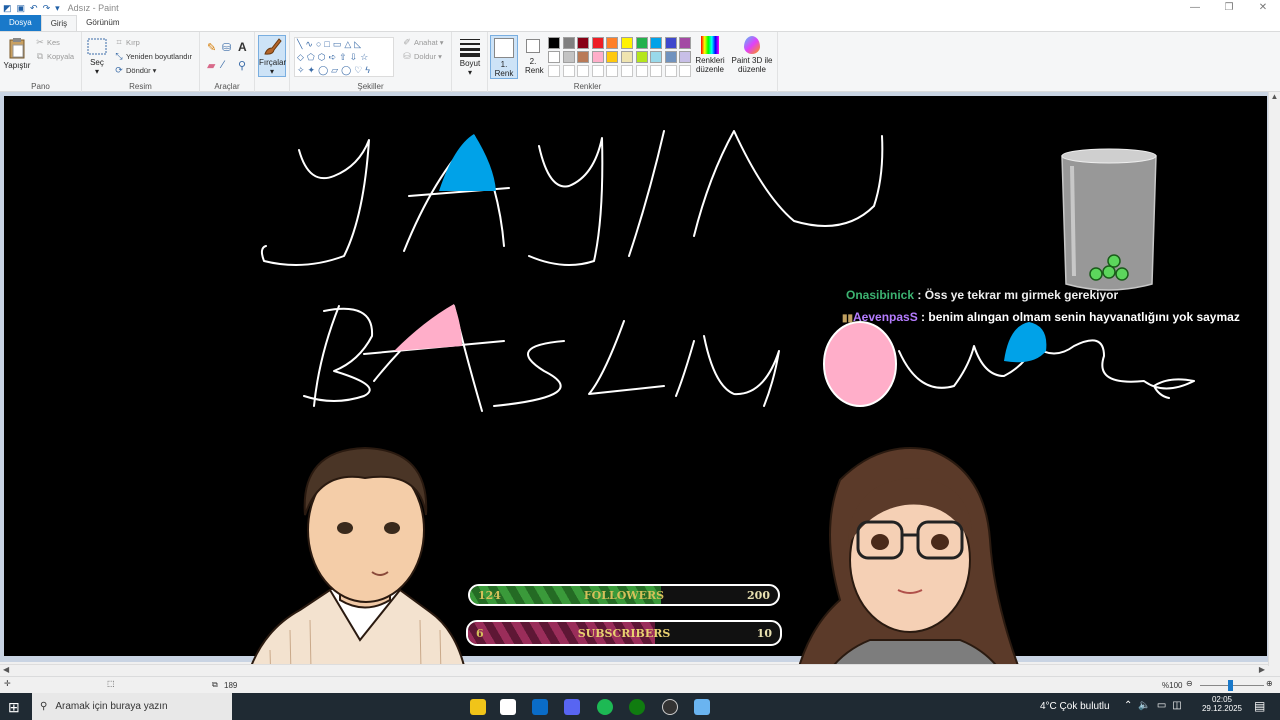 Image resolution: width=1280 pixels, height=720 pixels. I want to click on search-icon: ⚲, so click(44, 706).